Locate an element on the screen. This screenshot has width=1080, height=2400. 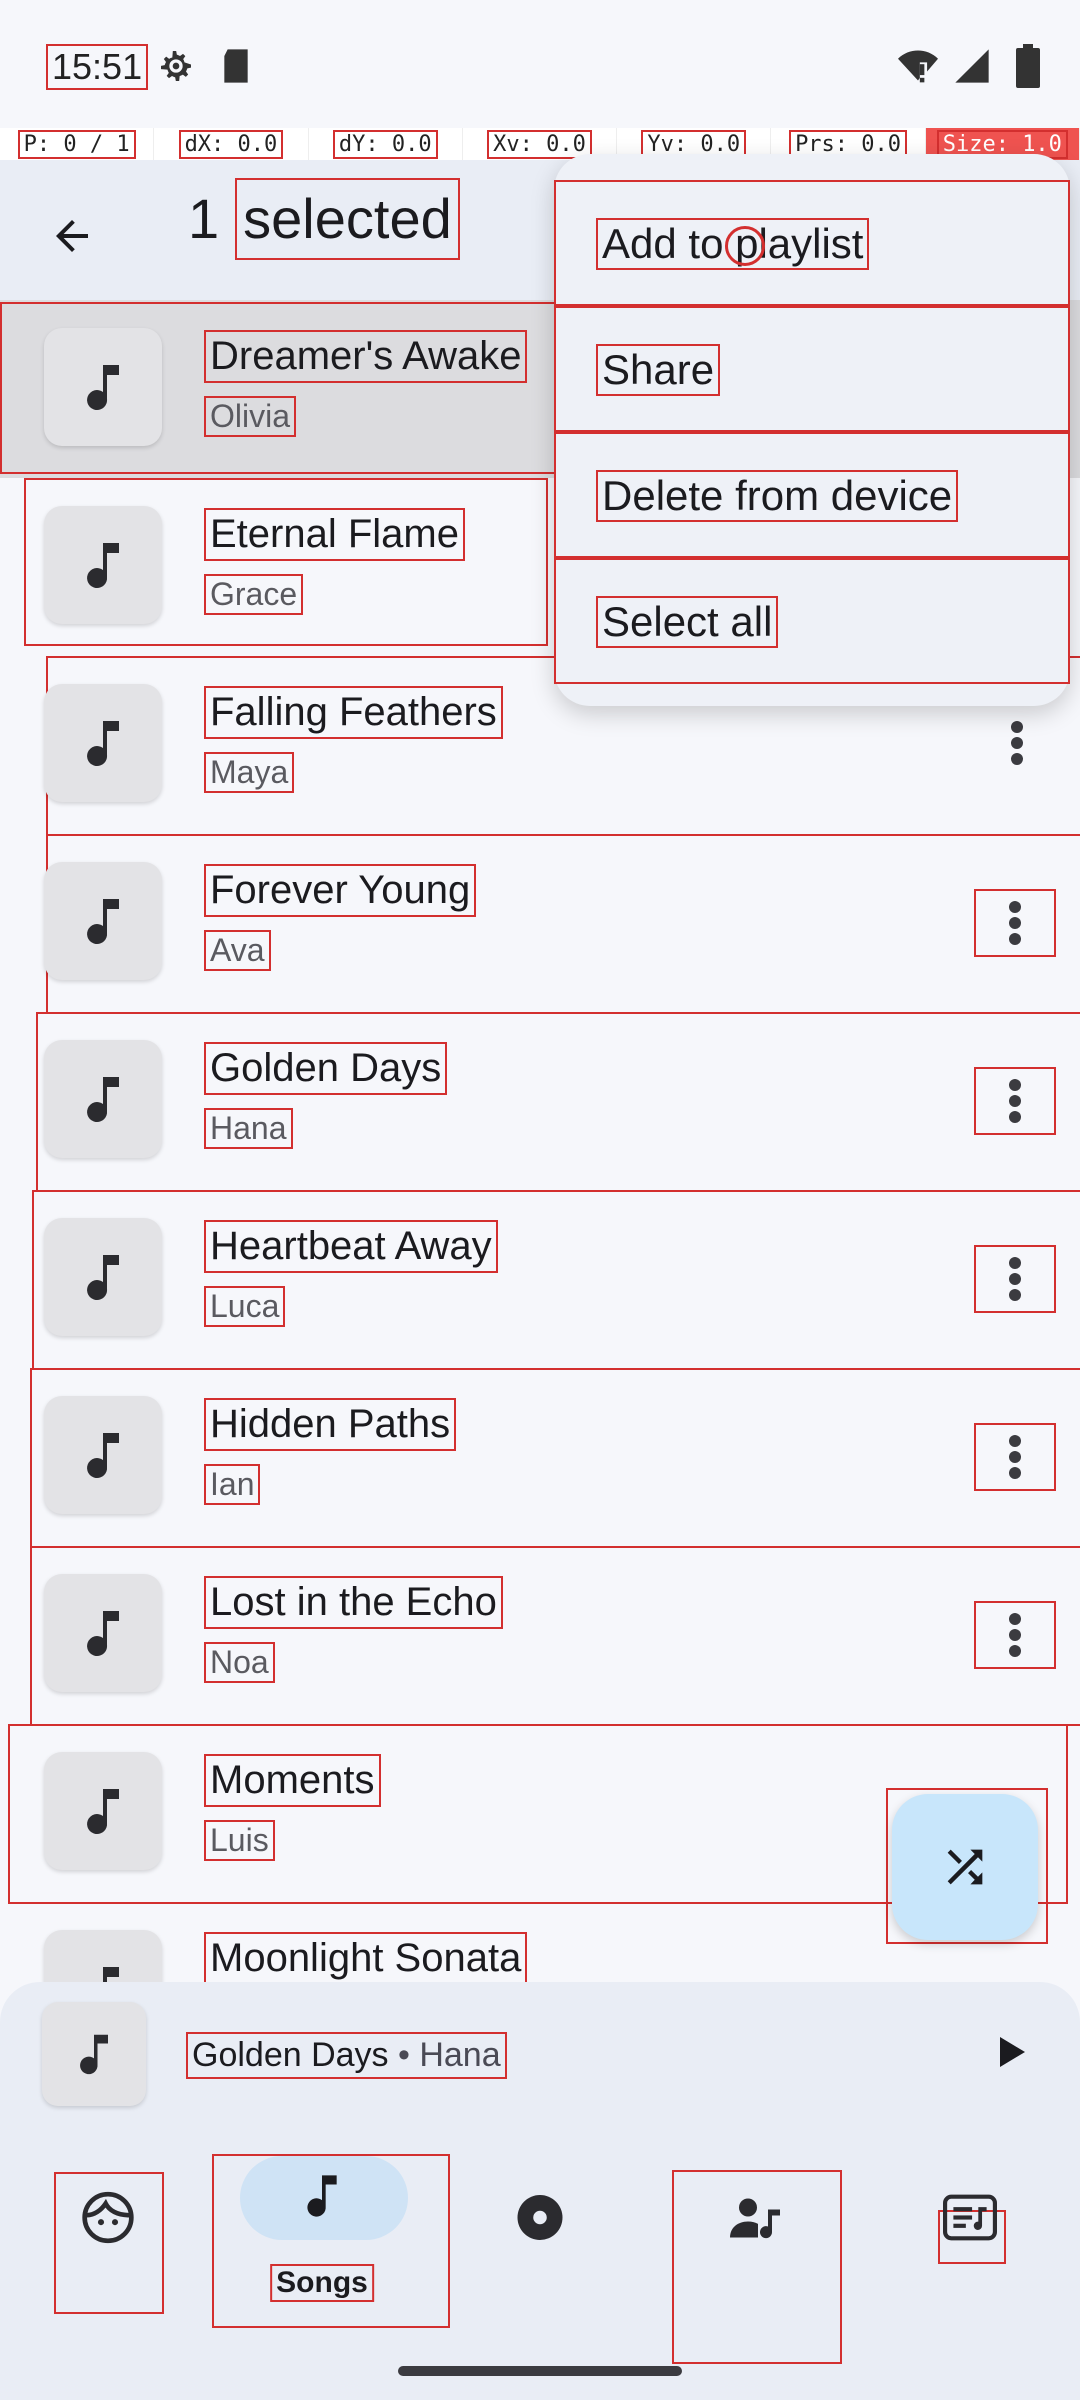
sd-card-icon is located at coordinates (236, 68).